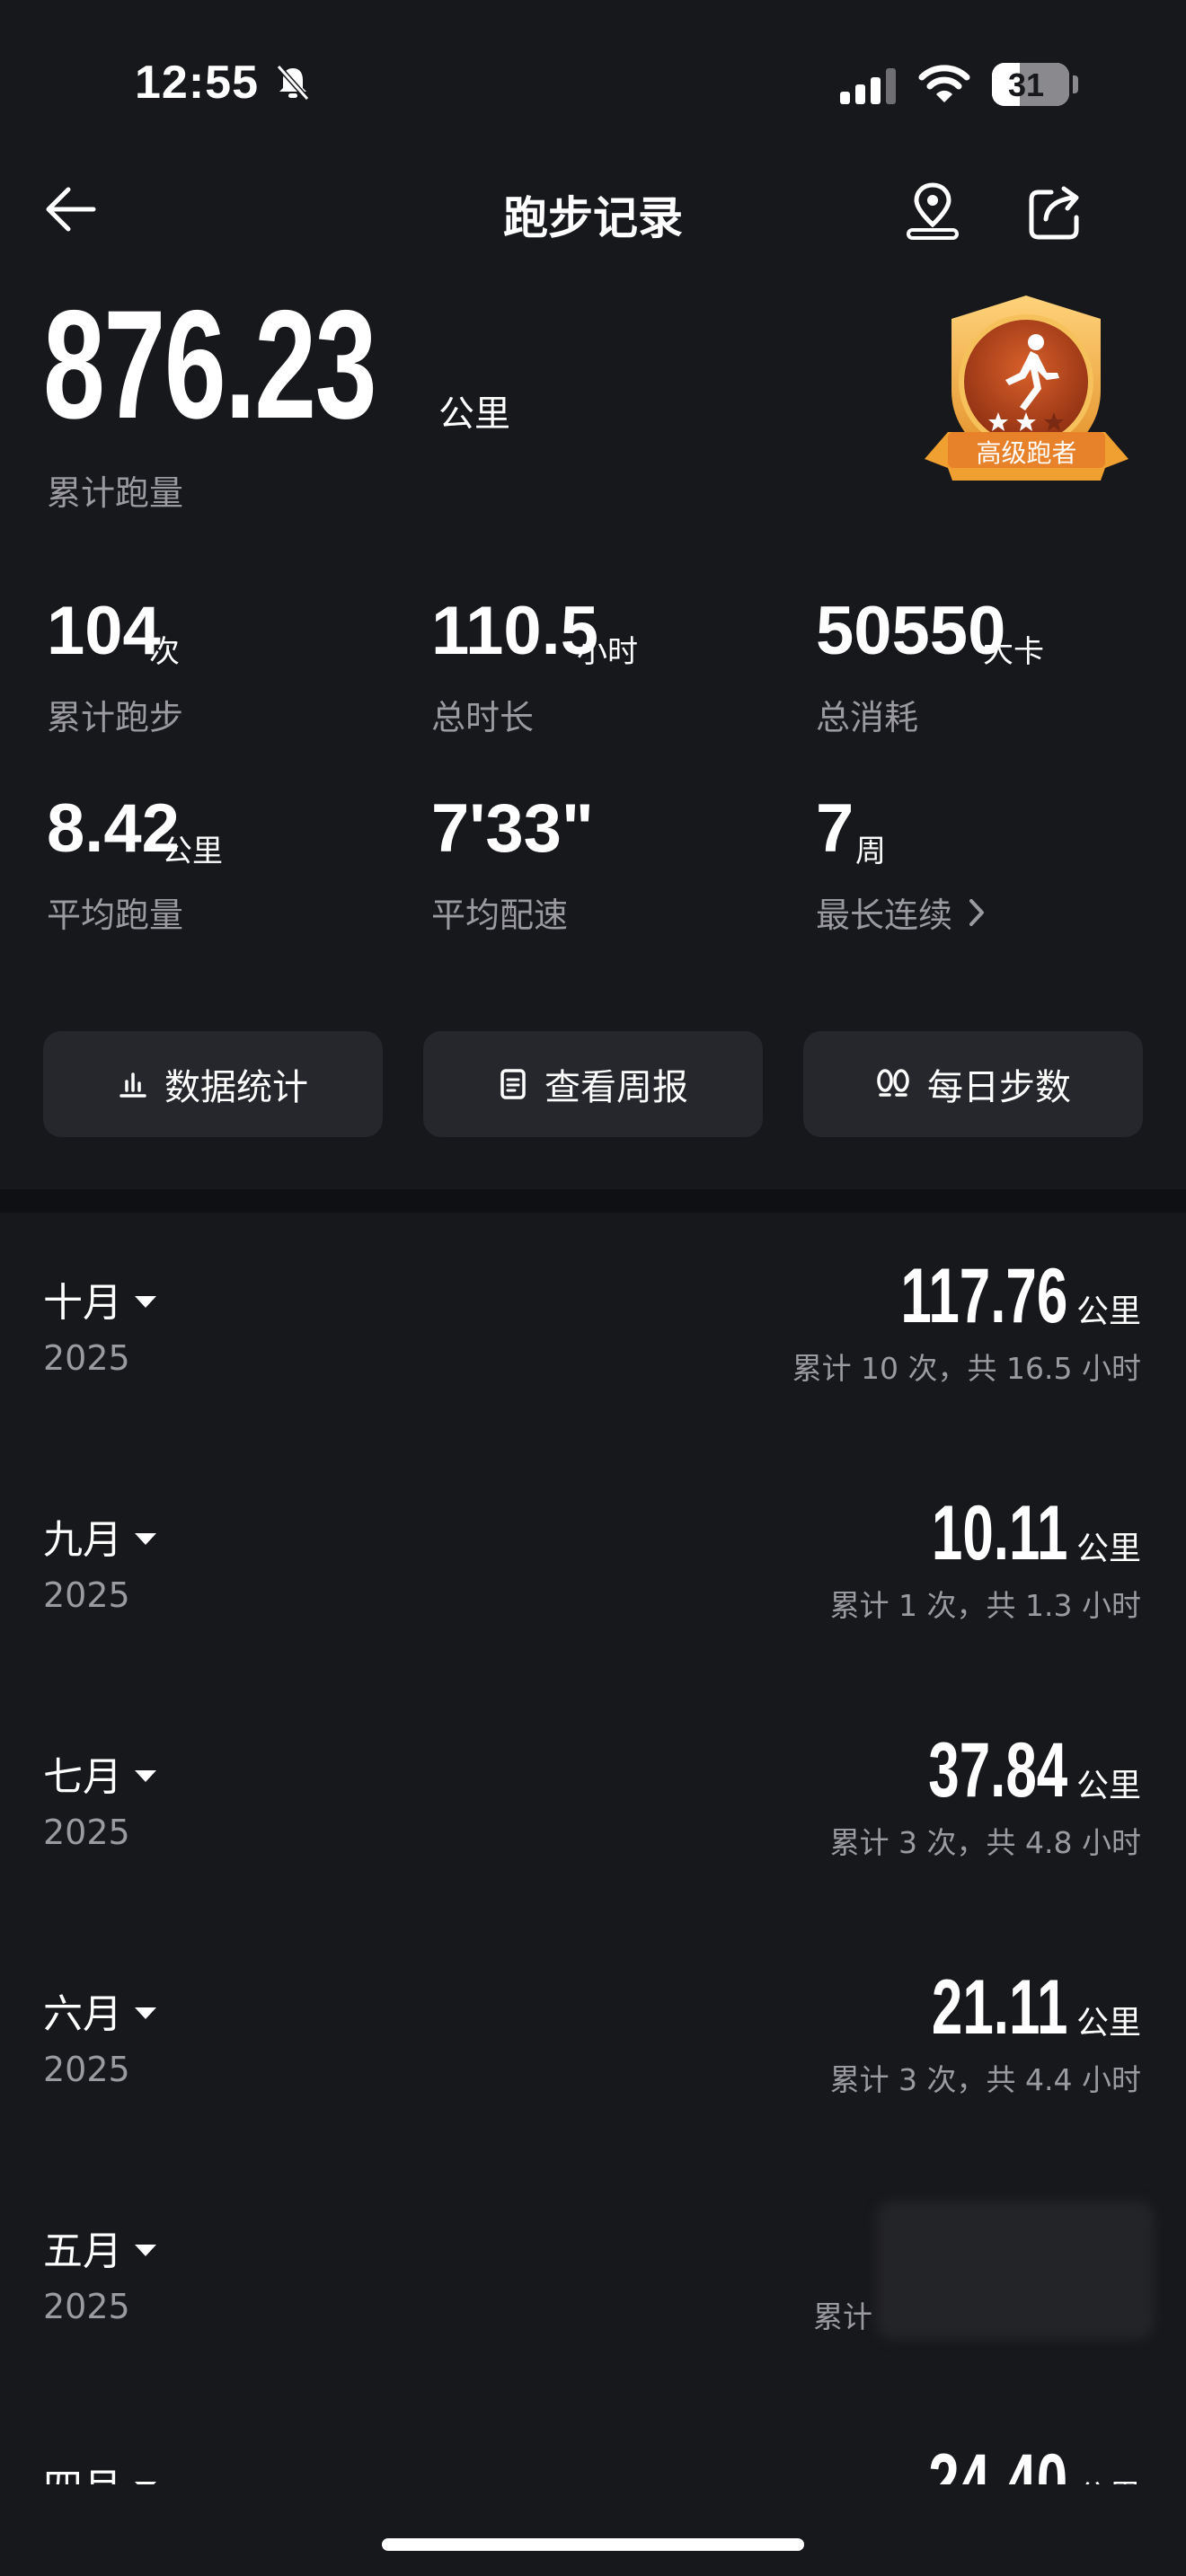 The width and height of the screenshot is (1186, 2576). What do you see at coordinates (932, 213) in the screenshot?
I see `location-pin-icon` at bounding box center [932, 213].